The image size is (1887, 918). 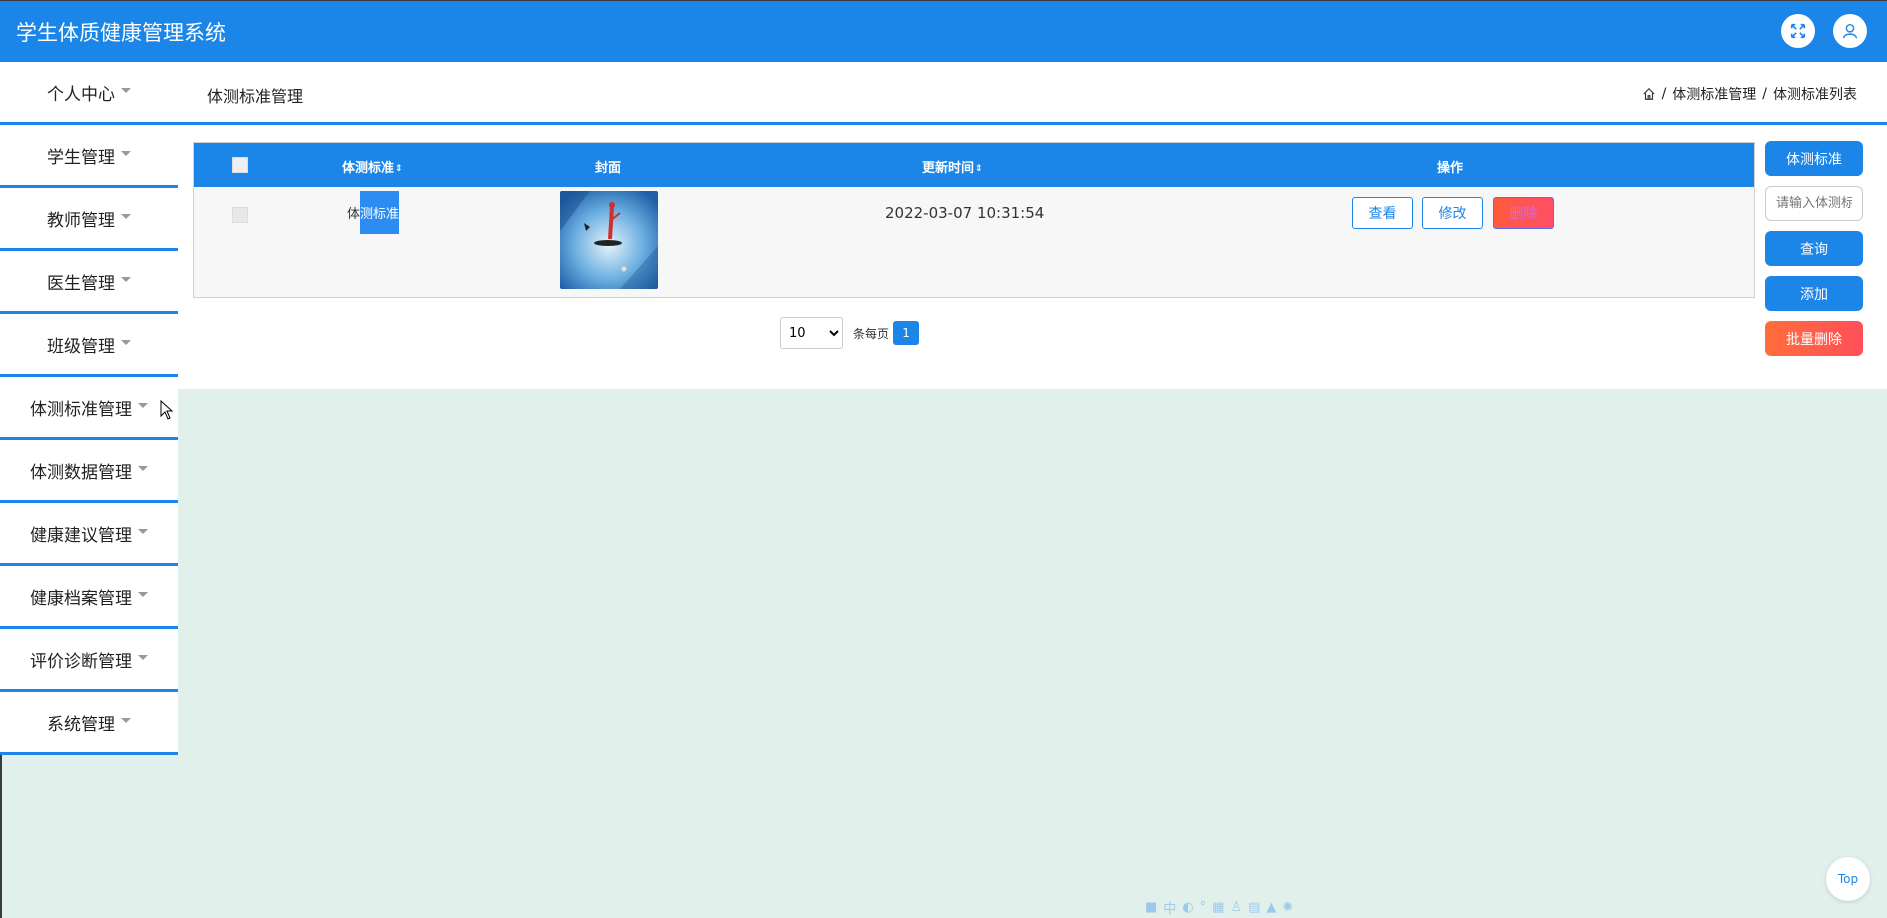 I want to click on back-to-top-button: Top, so click(x=1848, y=879).